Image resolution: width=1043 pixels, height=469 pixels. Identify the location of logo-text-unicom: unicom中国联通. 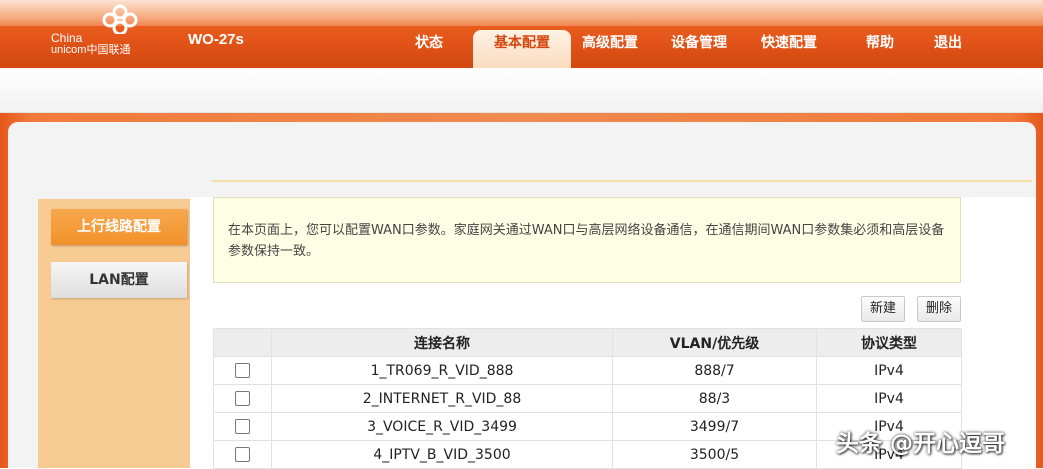
(91, 50).